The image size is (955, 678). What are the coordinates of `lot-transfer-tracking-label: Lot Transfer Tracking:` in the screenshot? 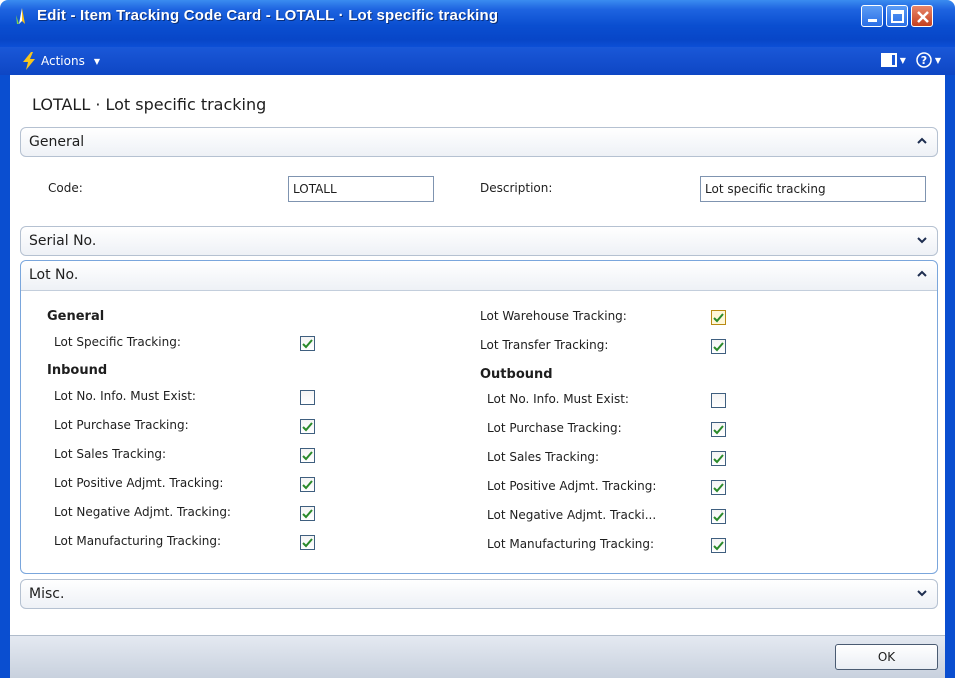 It's located at (544, 345).